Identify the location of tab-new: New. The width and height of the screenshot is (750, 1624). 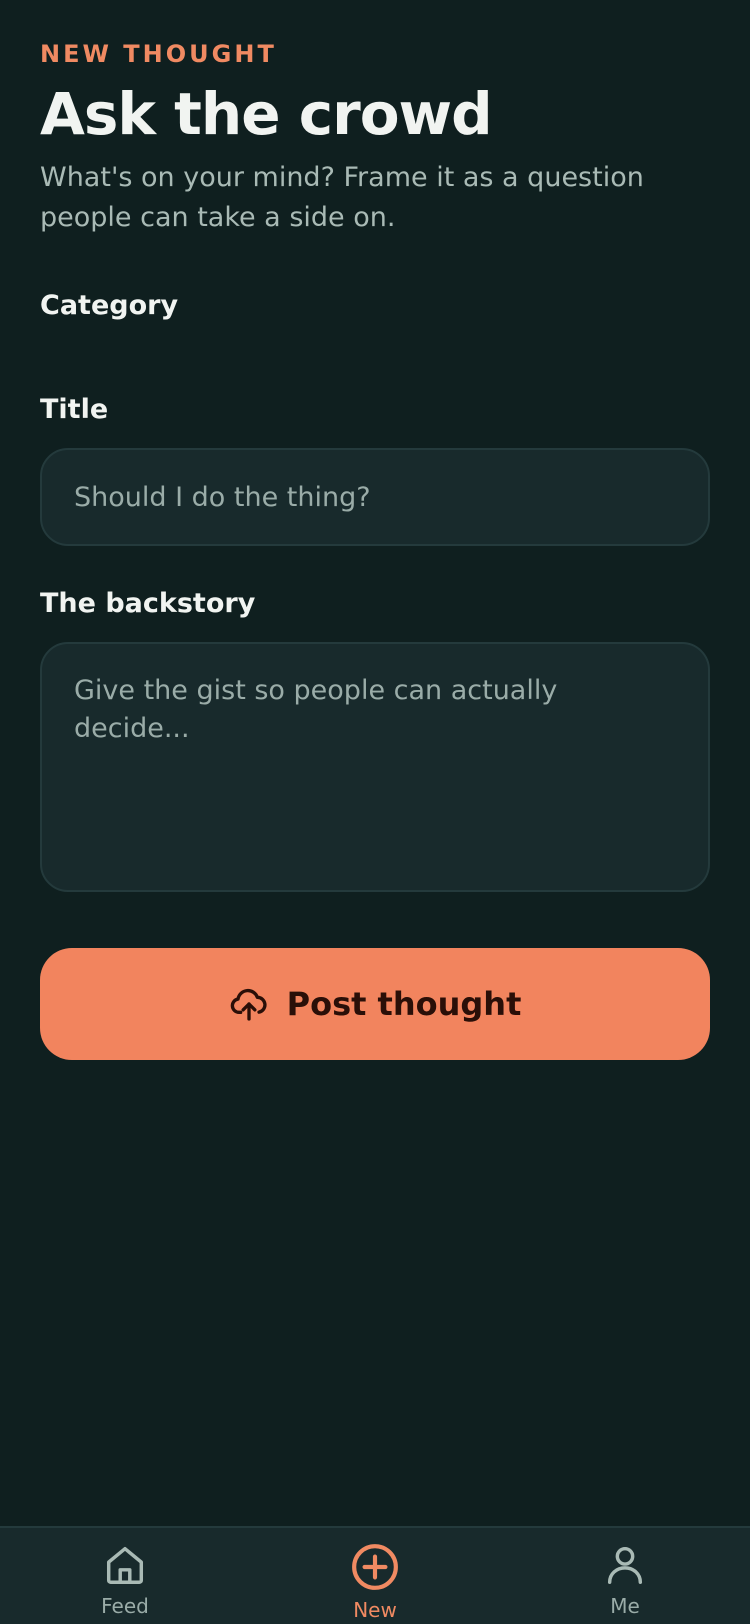
(375, 1576).